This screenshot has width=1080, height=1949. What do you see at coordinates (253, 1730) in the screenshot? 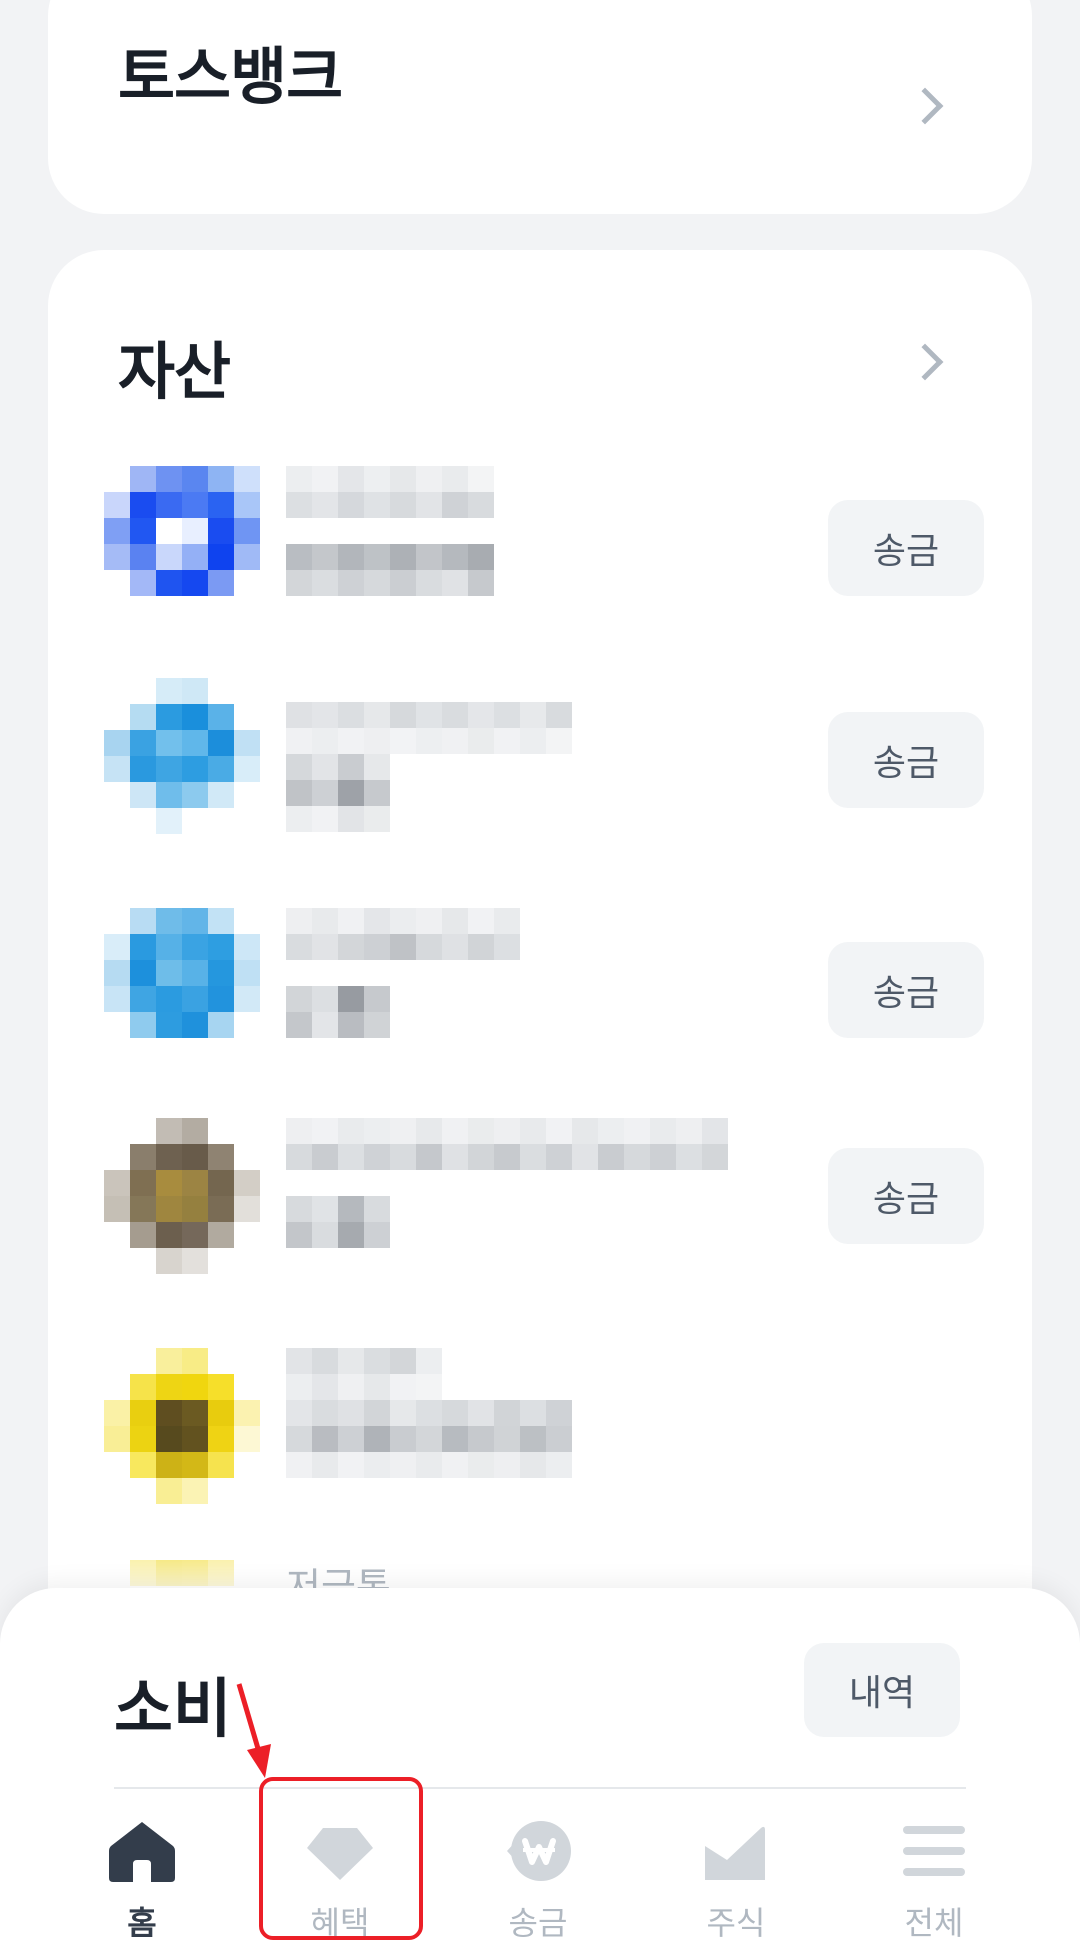
I see `annotation-arrow-icon` at bounding box center [253, 1730].